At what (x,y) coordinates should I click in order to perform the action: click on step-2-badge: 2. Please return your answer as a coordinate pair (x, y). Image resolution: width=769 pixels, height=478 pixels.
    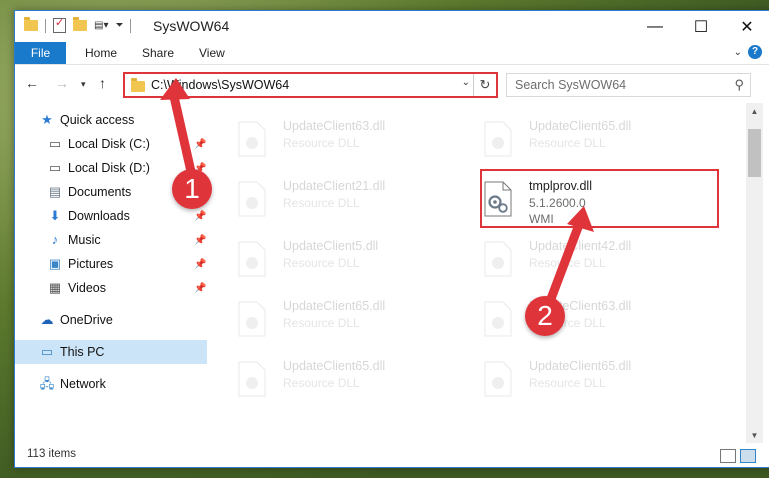
    Looking at the image, I should click on (545, 316).